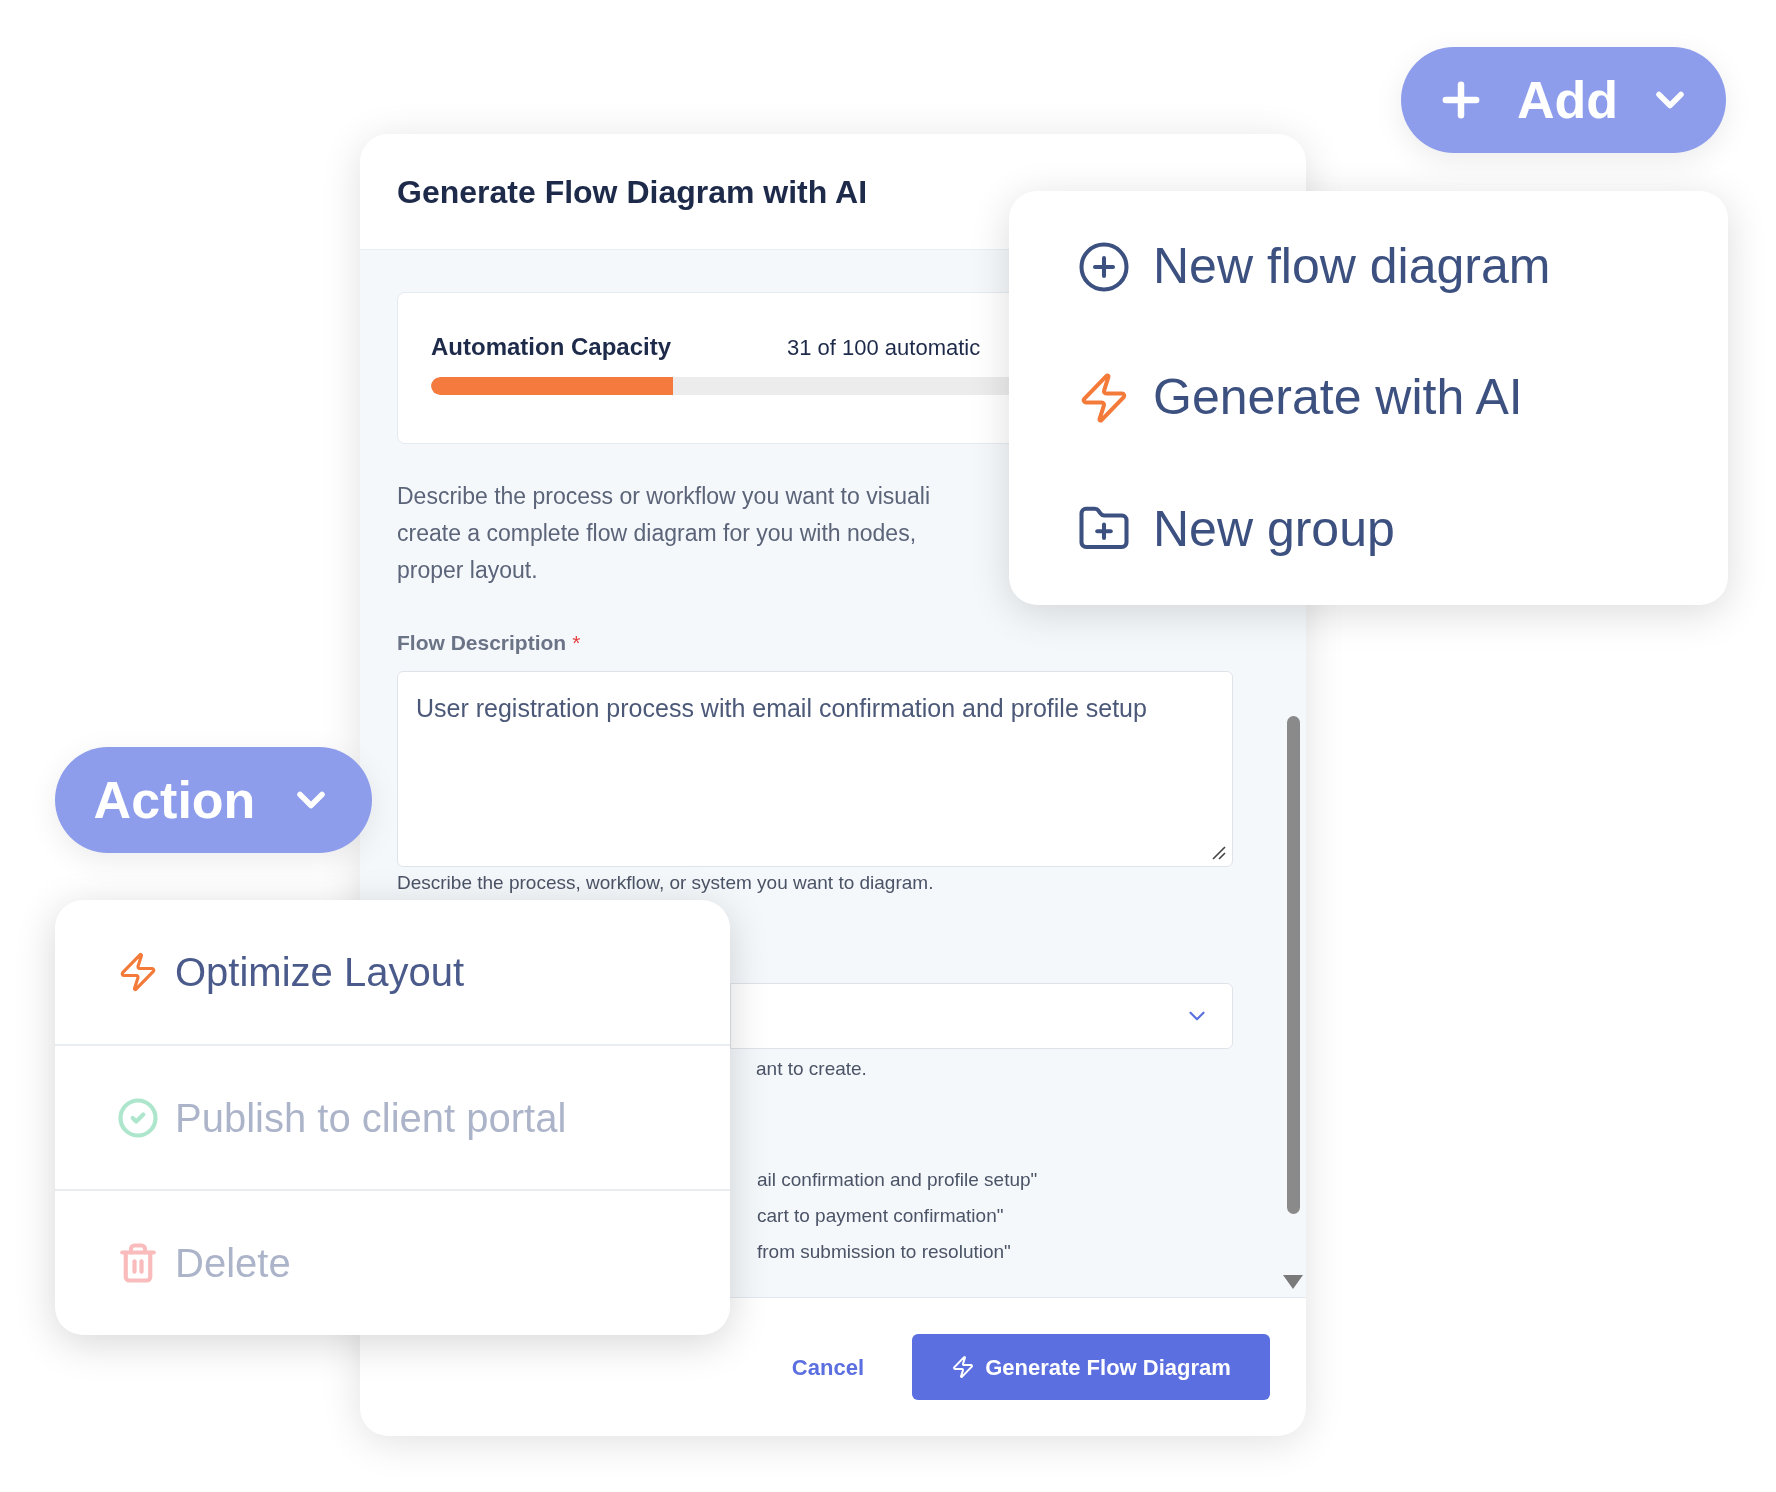 This screenshot has width=1776, height=1492. What do you see at coordinates (138, 1263) in the screenshot?
I see `trash-icon` at bounding box center [138, 1263].